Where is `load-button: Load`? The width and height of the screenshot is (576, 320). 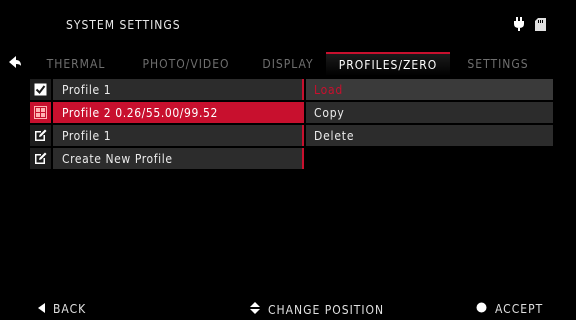 load-button: Load is located at coordinates (429, 89).